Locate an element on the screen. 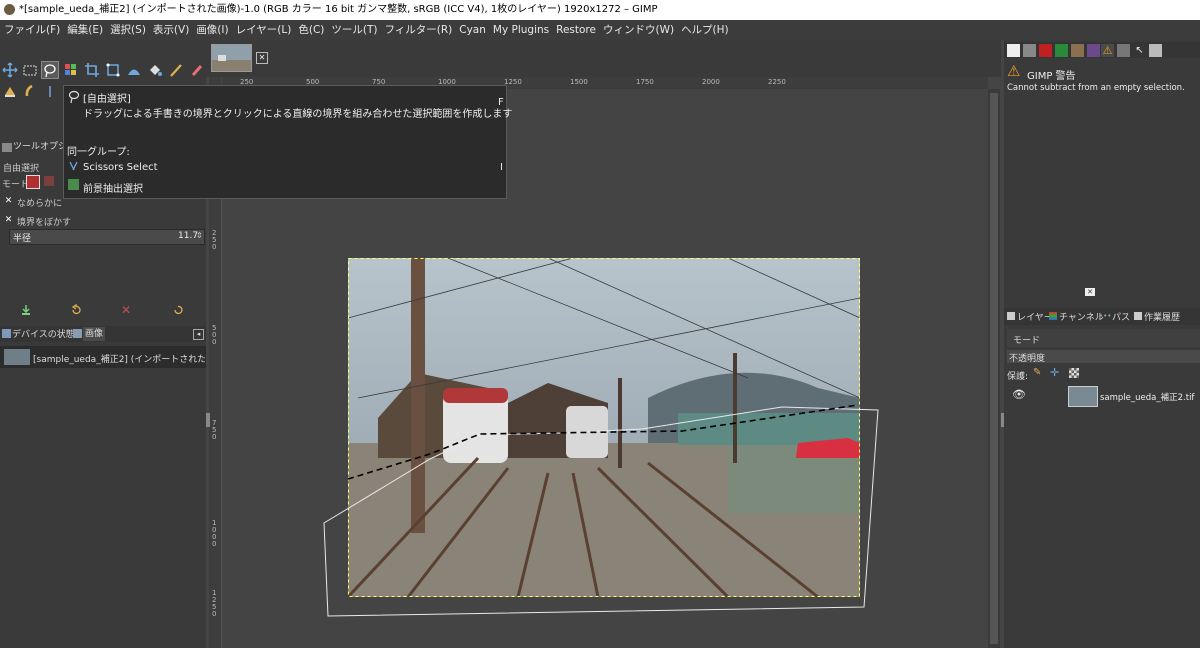 This screenshot has height=648, width=1200. visibility-eye-icon: 👁 is located at coordinates (1019, 395).